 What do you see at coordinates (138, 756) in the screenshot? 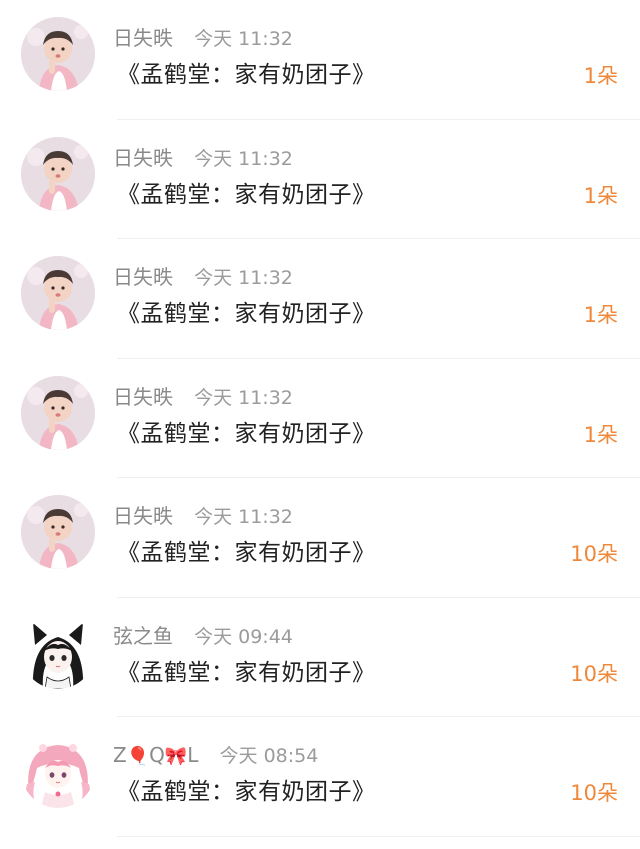
I see `balloon-icon: 🎈` at bounding box center [138, 756].